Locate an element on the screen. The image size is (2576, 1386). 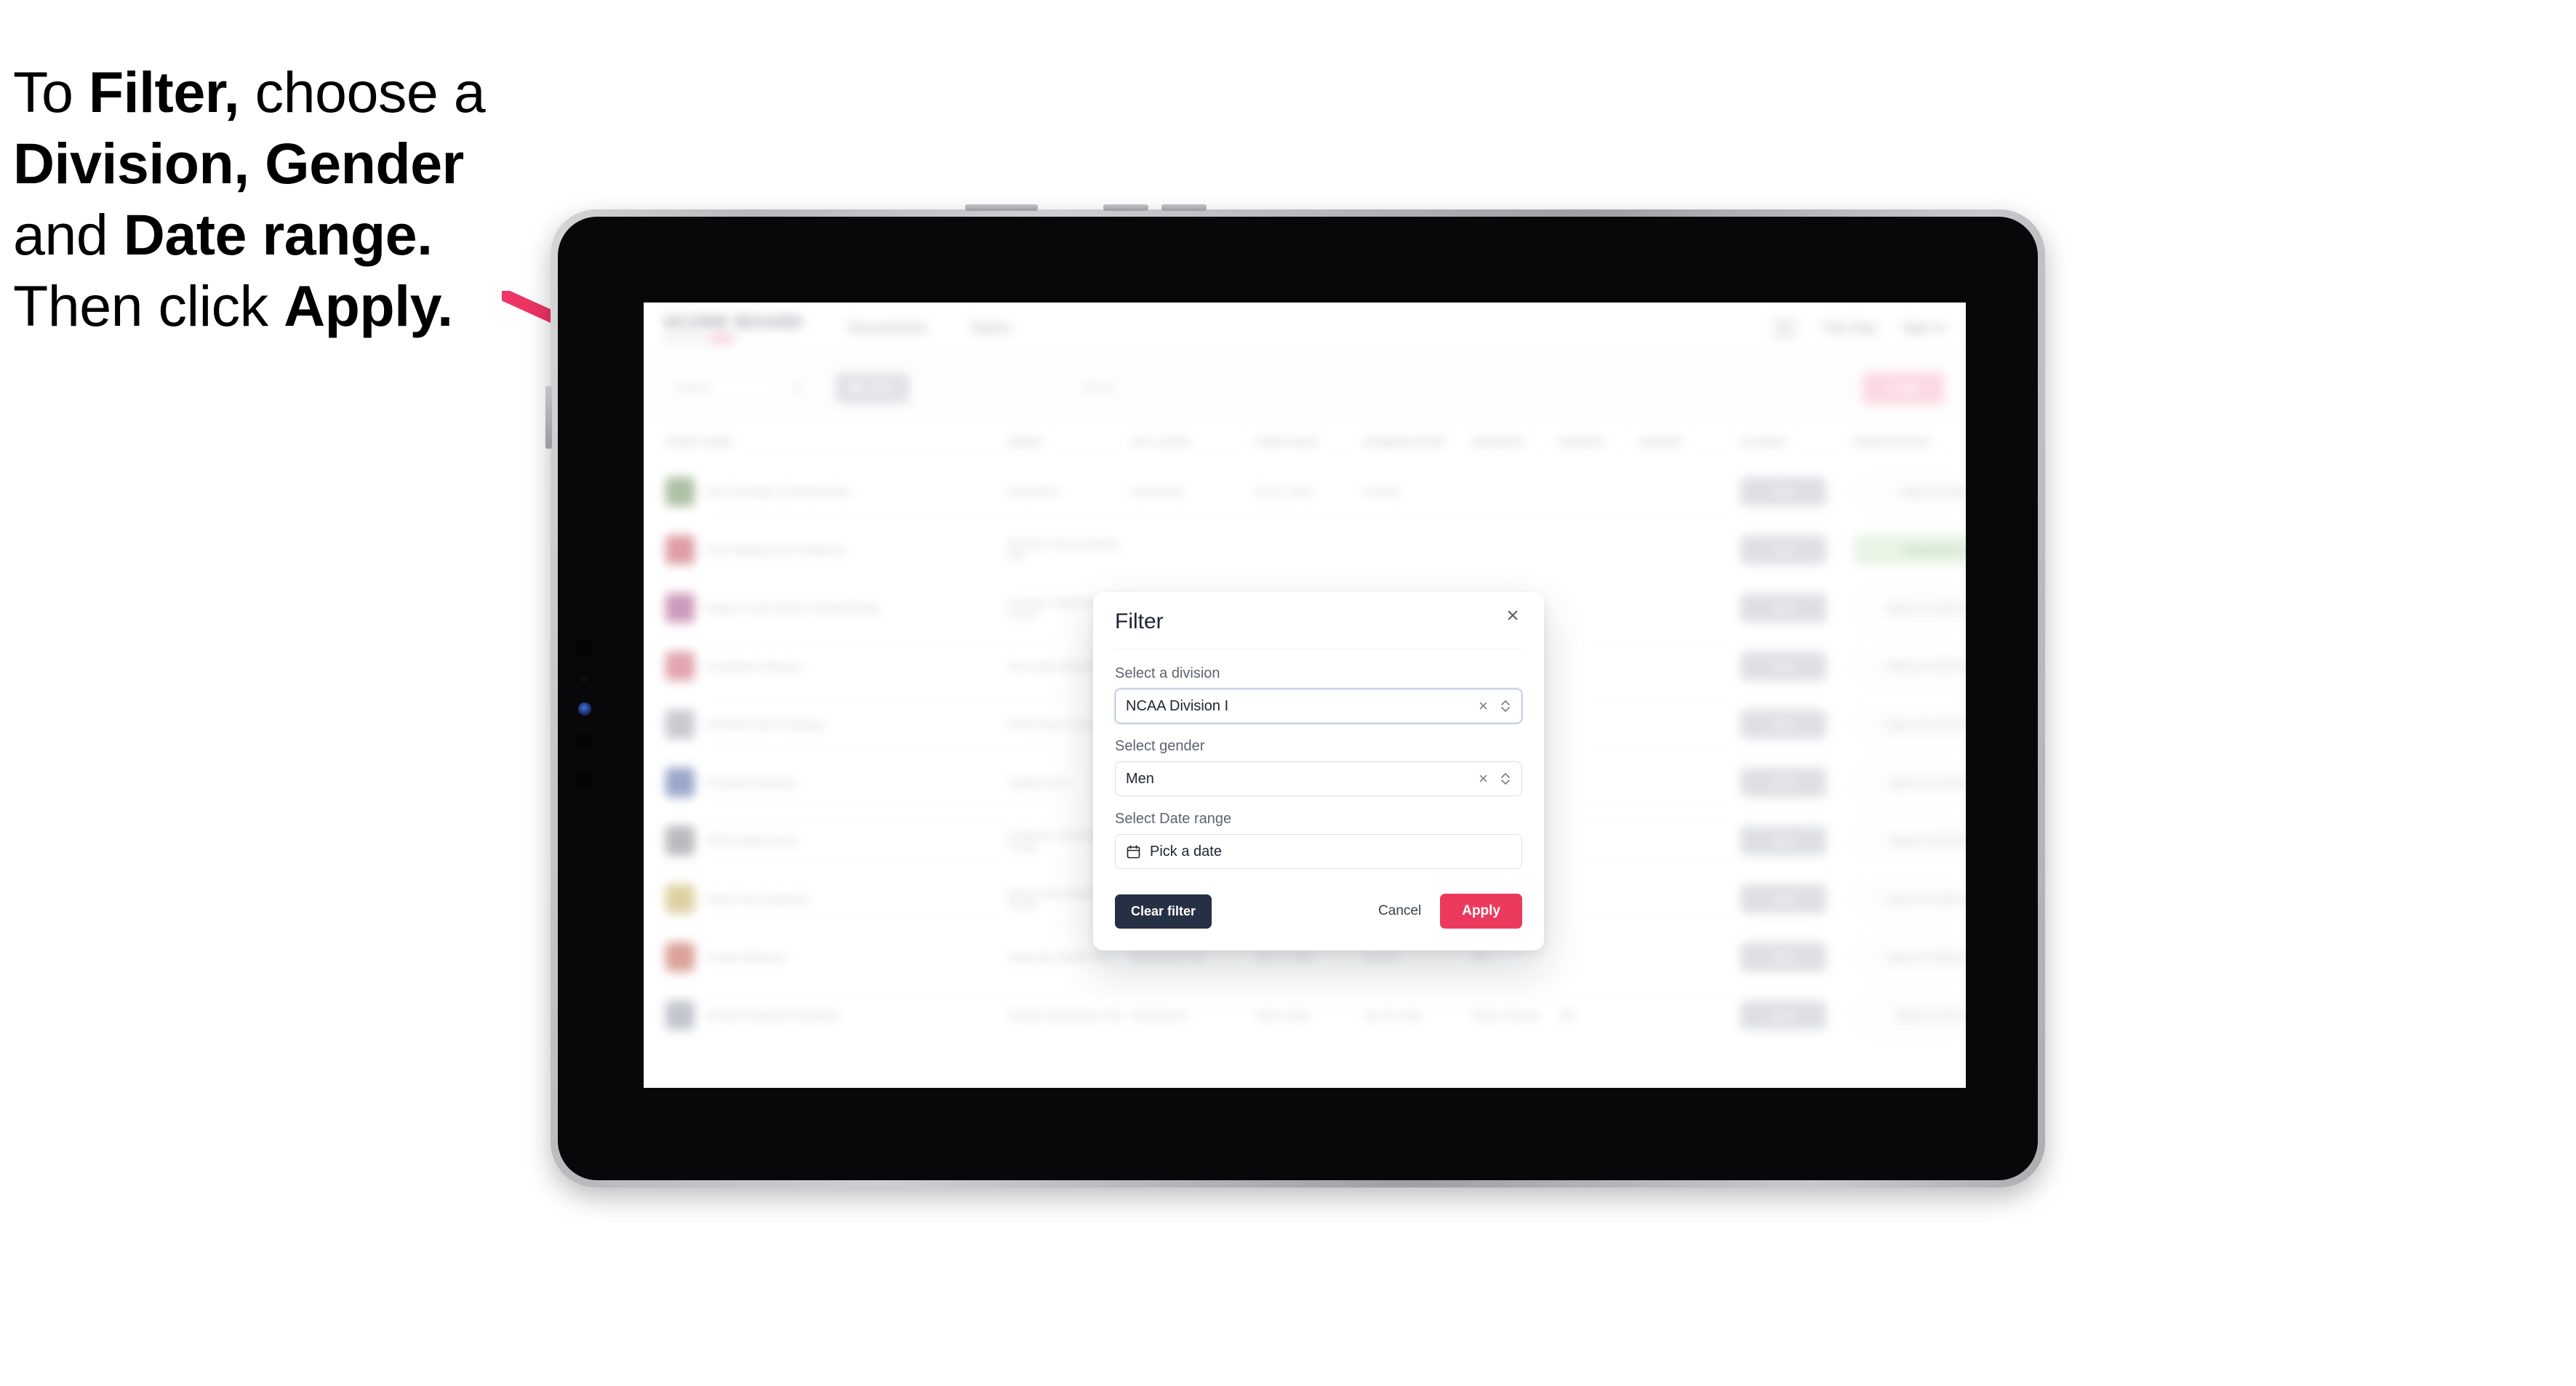
instruction-line-2: Division, Gender is located at coordinates (289, 164).